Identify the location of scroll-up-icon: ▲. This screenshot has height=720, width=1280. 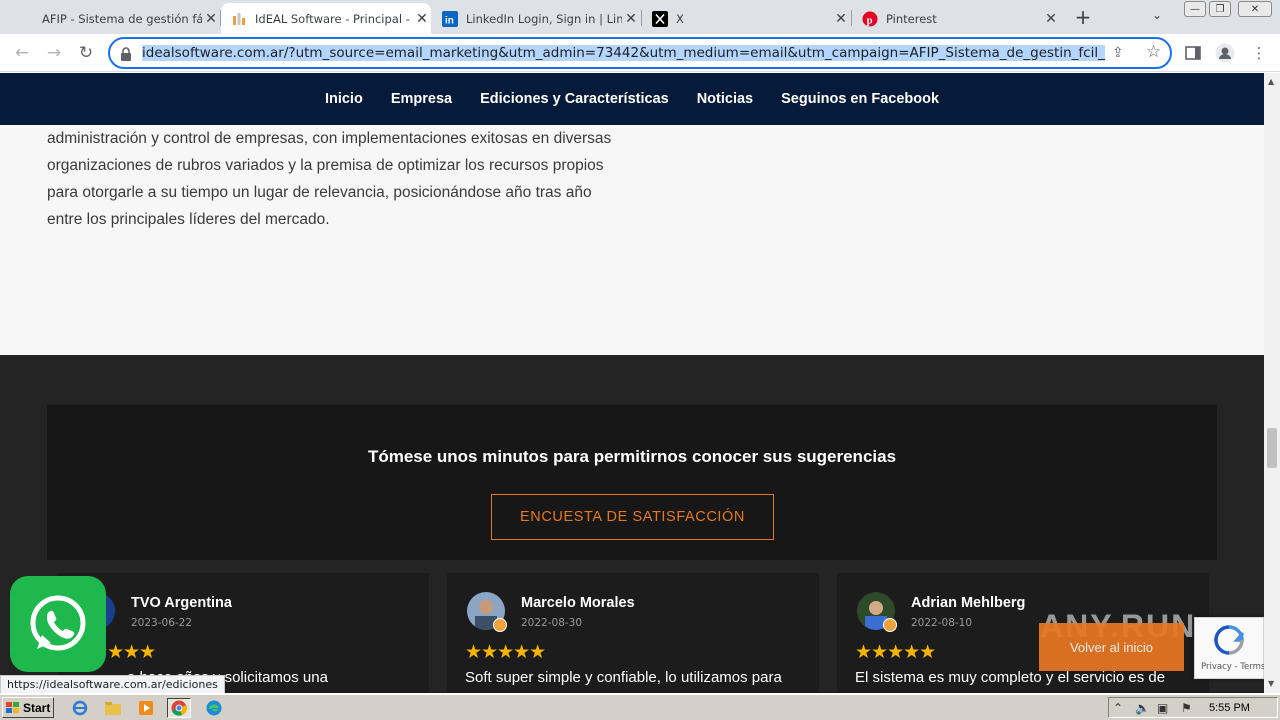
(1271, 81).